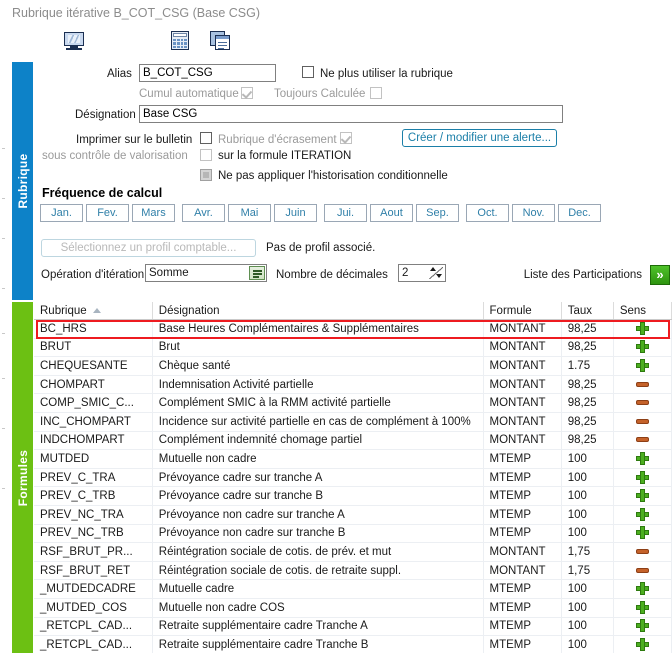 Image resolution: width=672 pixels, height=653 pixels. What do you see at coordinates (257, 273) in the screenshot?
I see `operation-iteration-dropdown-icon` at bounding box center [257, 273].